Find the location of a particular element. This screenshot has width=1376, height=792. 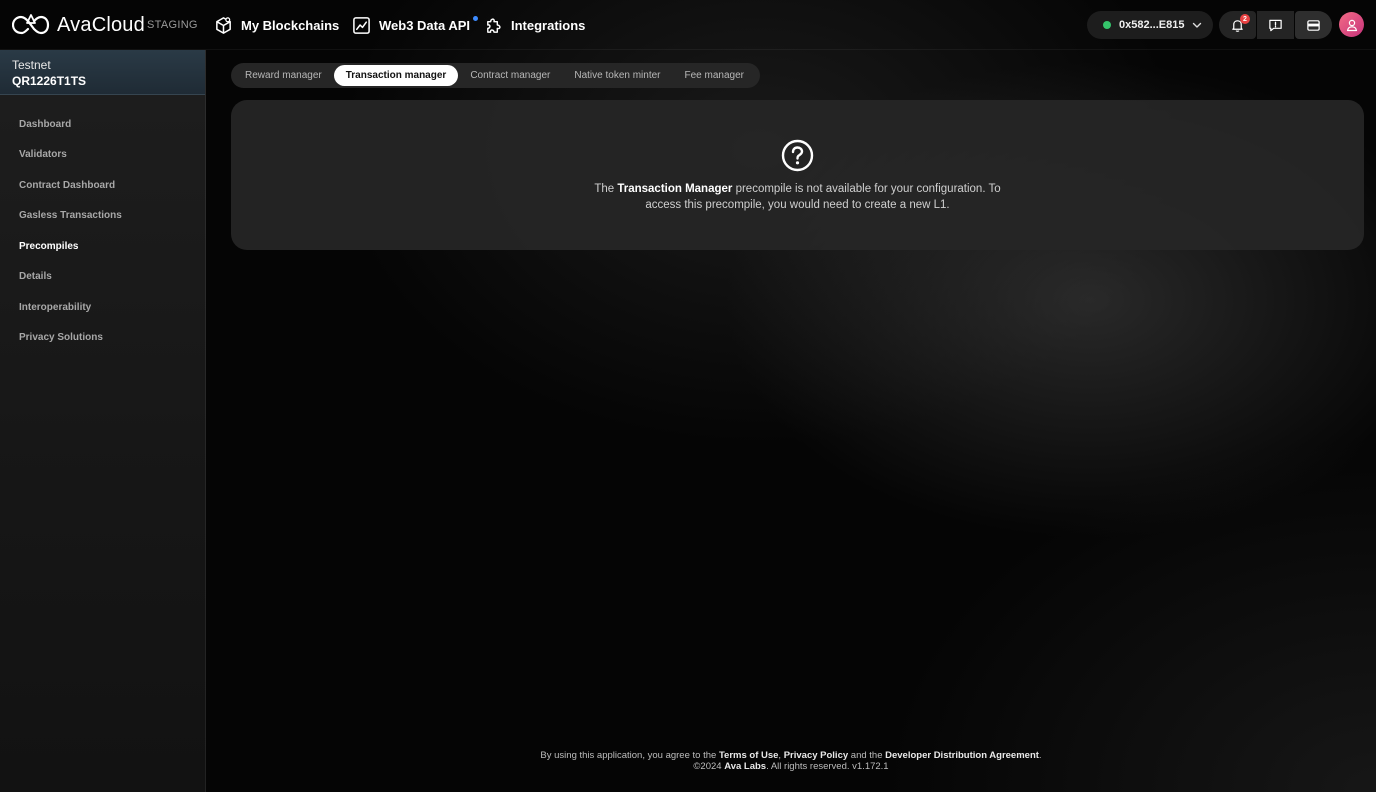

precompile-name: Transaction Manager is located at coordinates (675, 189).